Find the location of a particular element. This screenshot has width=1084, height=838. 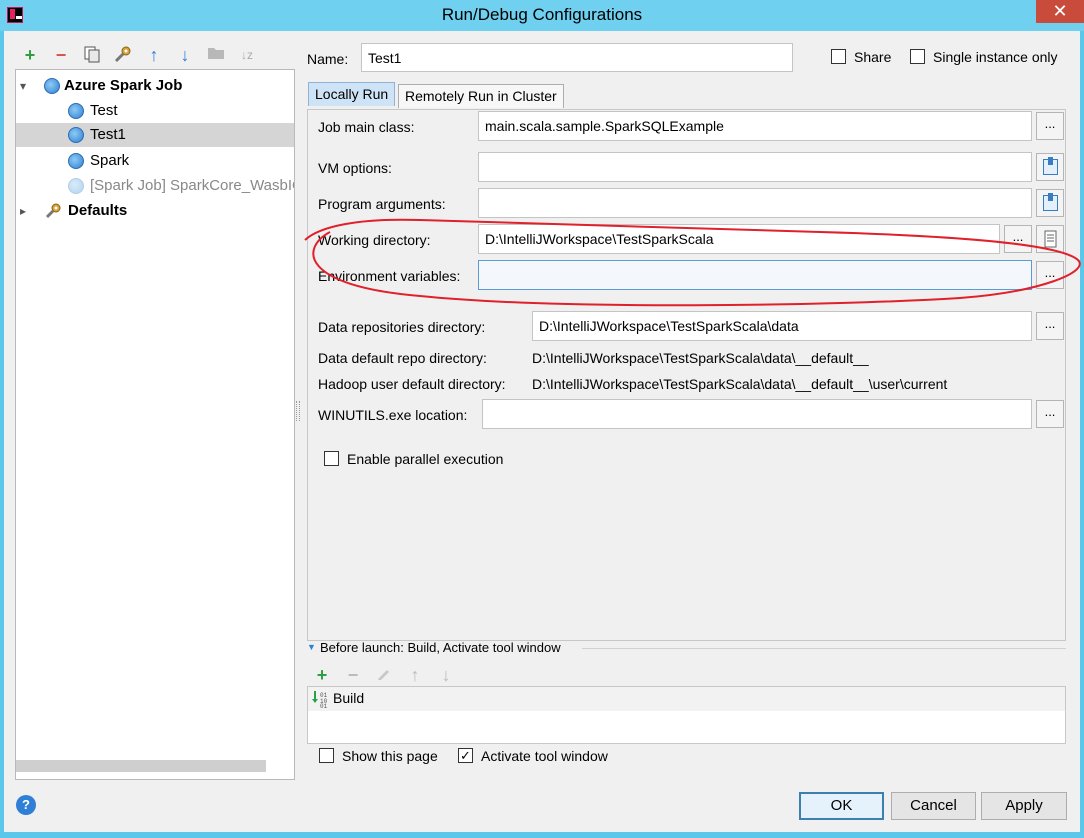

name-input: Test1 is located at coordinates (577, 57).